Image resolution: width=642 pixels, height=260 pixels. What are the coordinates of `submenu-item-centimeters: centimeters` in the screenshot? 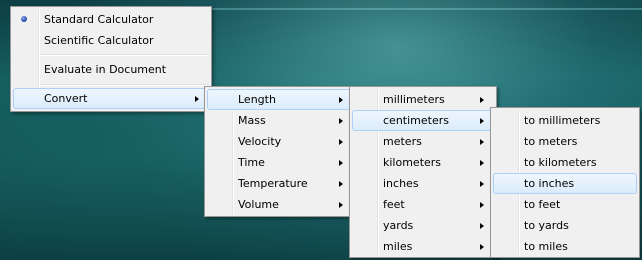 It's located at (423, 120).